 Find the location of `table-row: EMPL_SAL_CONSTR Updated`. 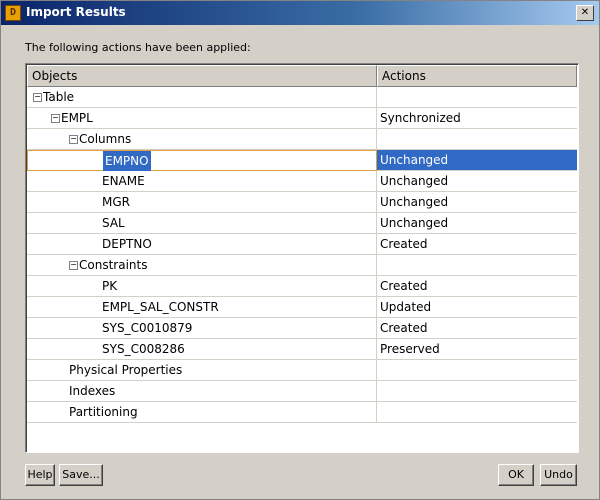

table-row: EMPL_SAL_CONSTR Updated is located at coordinates (302, 307).